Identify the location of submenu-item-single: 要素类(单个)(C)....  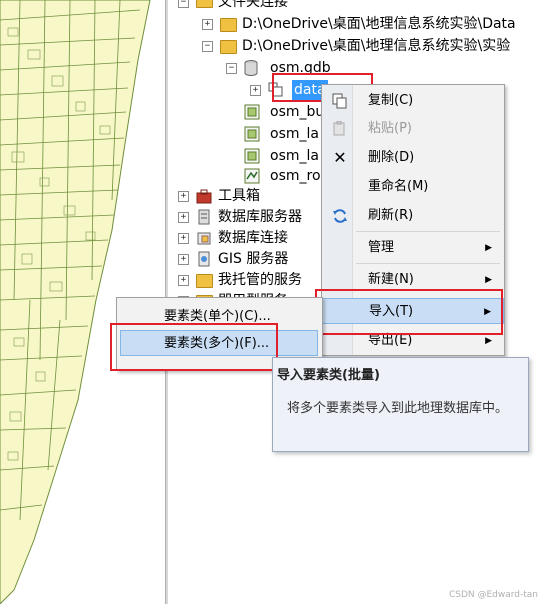
(219, 317).